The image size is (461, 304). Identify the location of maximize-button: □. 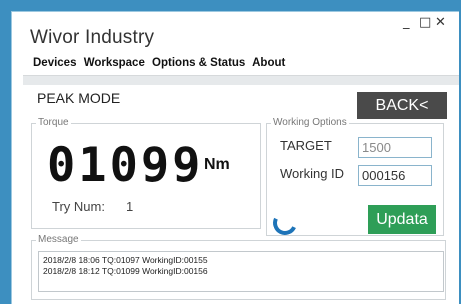
(425, 22).